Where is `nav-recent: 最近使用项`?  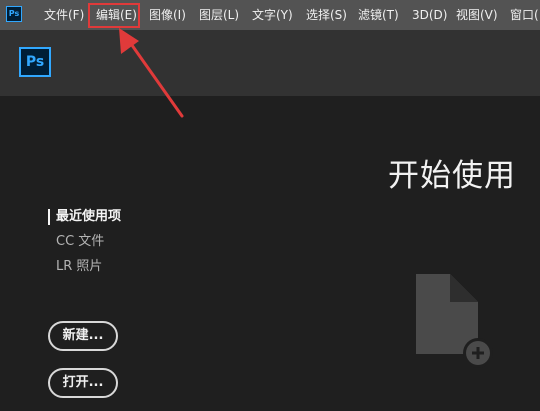 nav-recent: 最近使用项 is located at coordinates (84, 219).